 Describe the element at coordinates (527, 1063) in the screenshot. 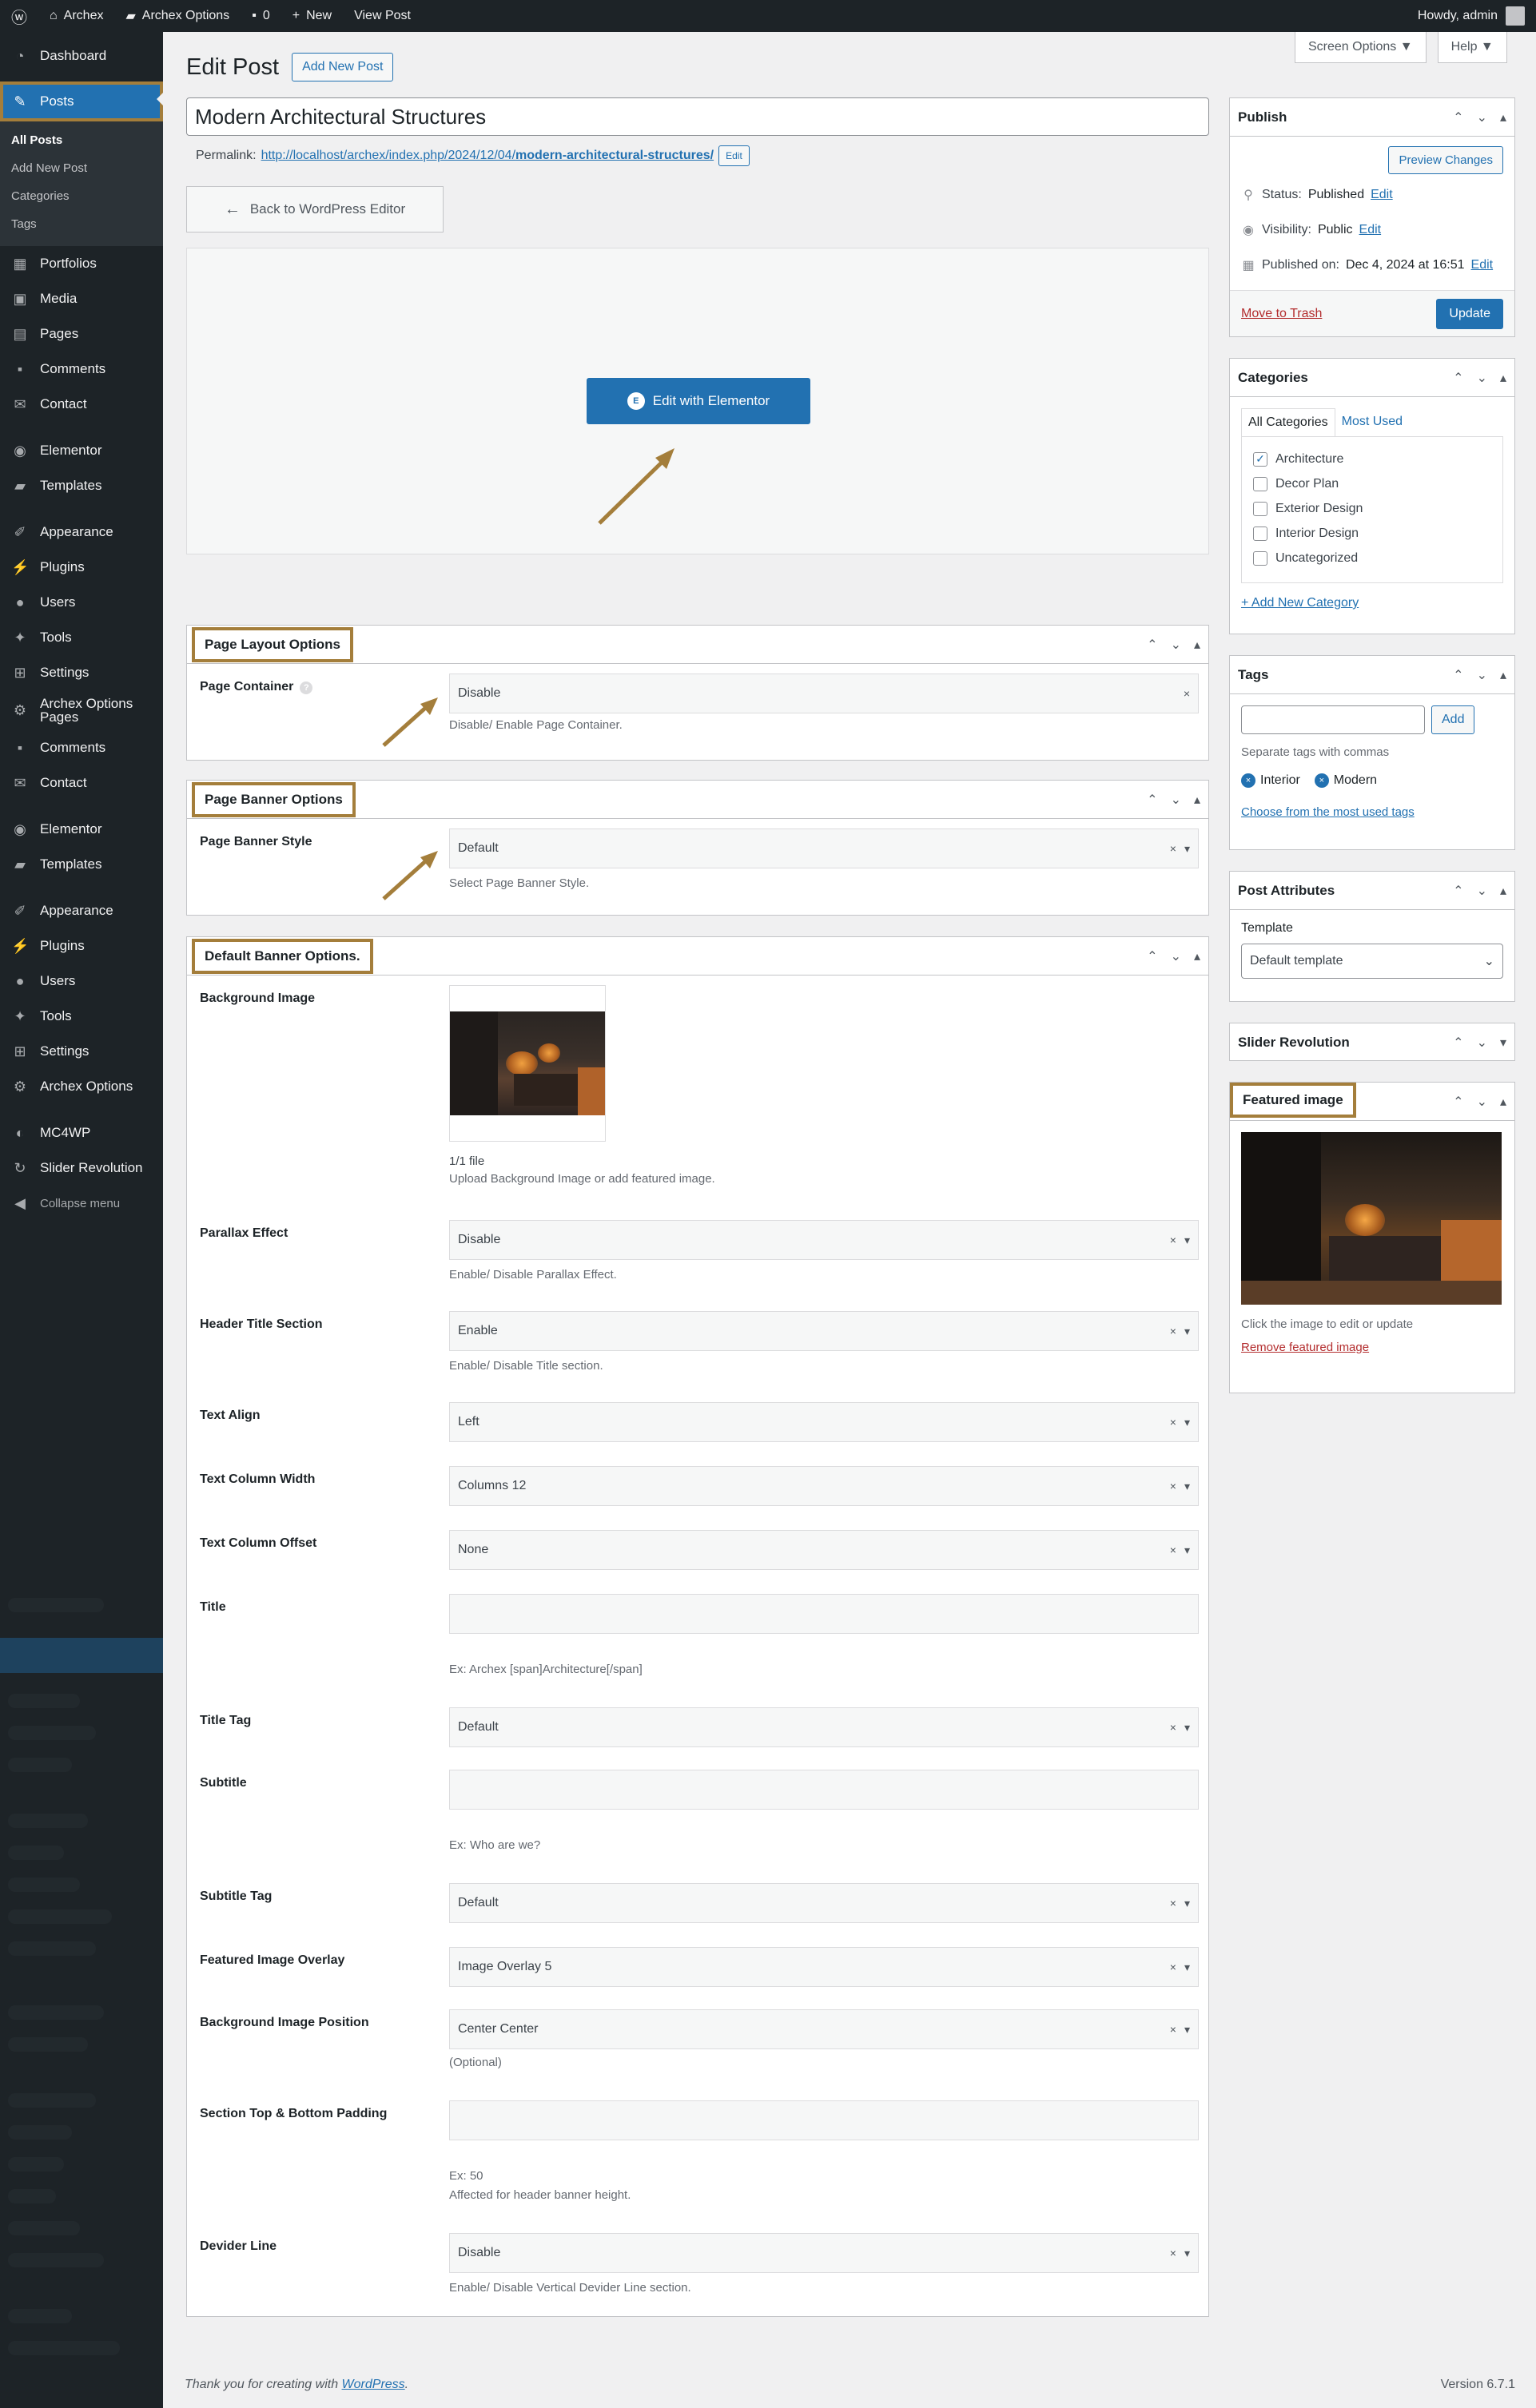

I see `background-image-thumbnail` at that location.